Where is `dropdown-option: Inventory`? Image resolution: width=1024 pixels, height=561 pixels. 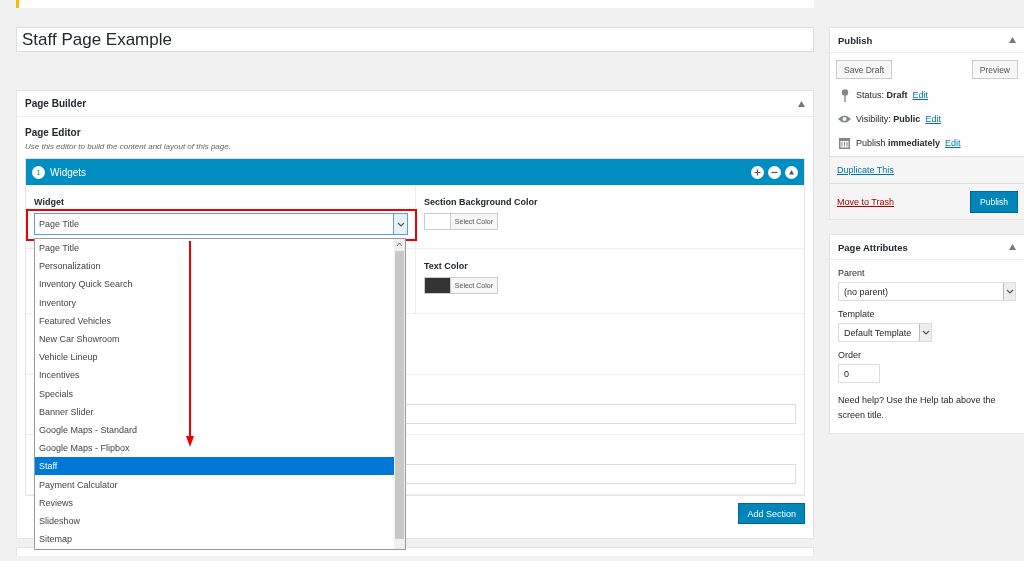
dropdown-option: Inventory is located at coordinates (214, 302).